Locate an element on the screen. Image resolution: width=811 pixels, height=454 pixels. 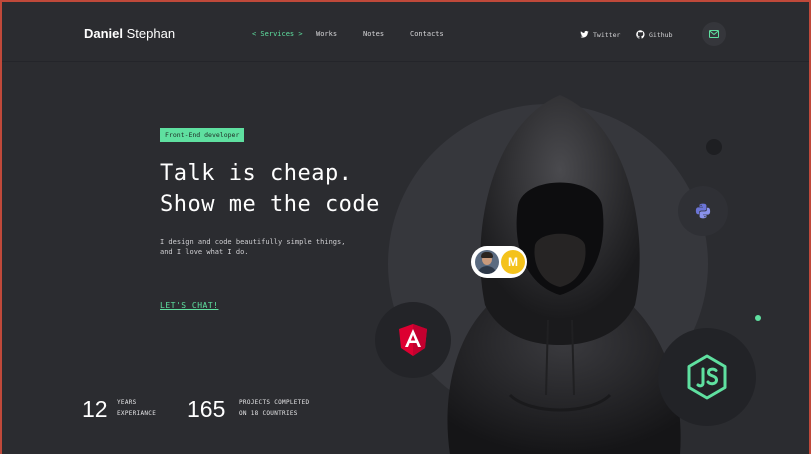
nav-notes: Notes is located at coordinates (373, 34).